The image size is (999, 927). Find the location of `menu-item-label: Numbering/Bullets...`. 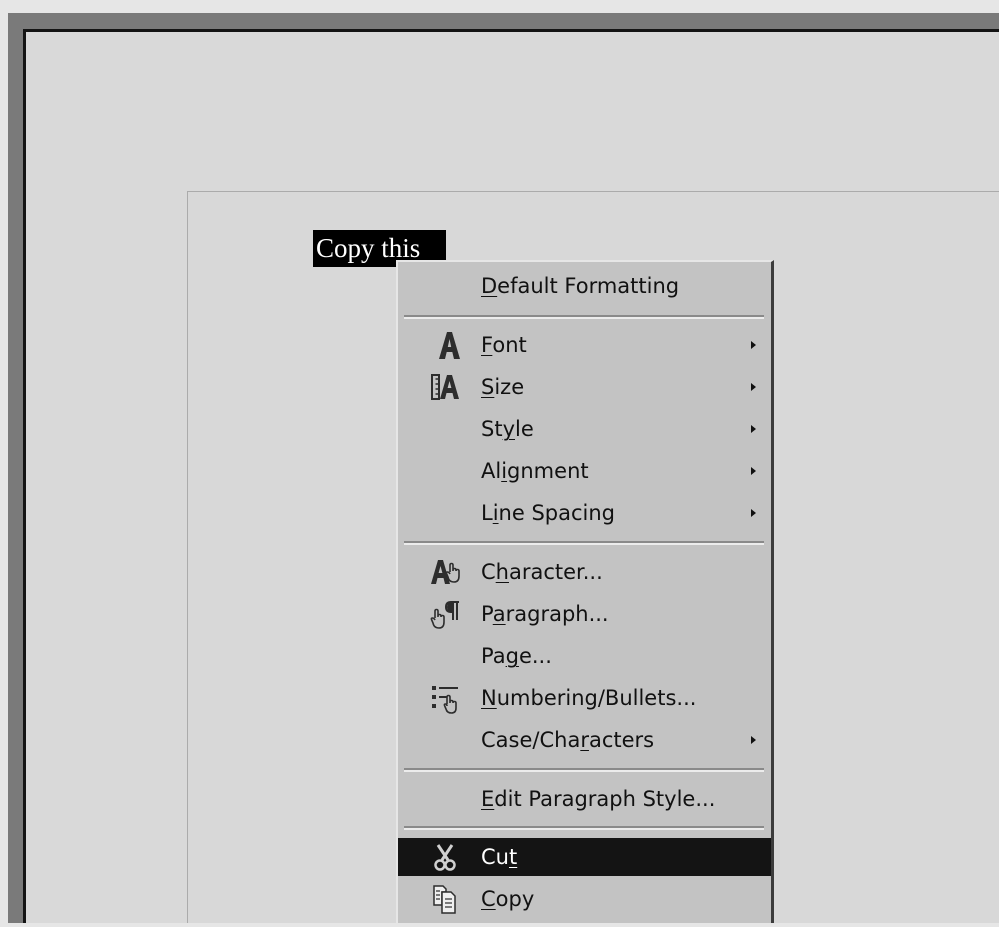

menu-item-label: Numbering/Bullets... is located at coordinates (589, 698).